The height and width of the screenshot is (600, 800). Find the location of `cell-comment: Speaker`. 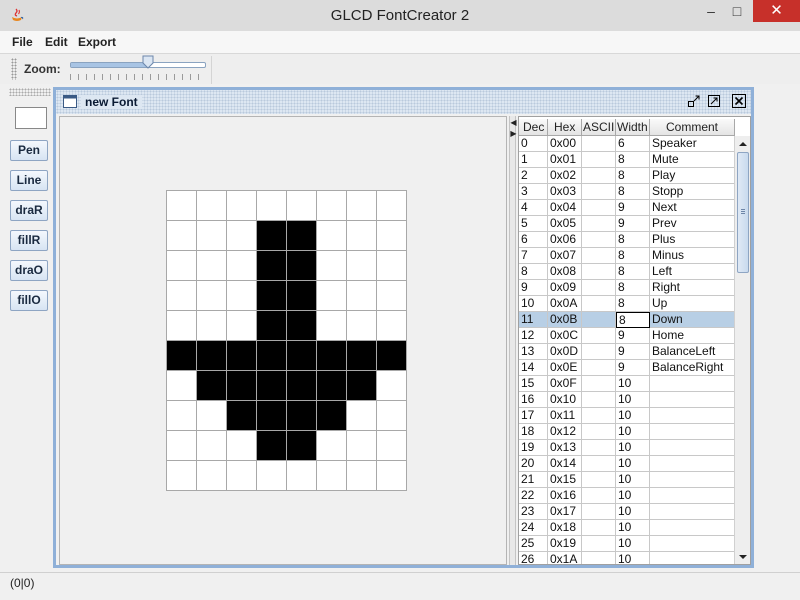

cell-comment: Speaker is located at coordinates (692, 144).